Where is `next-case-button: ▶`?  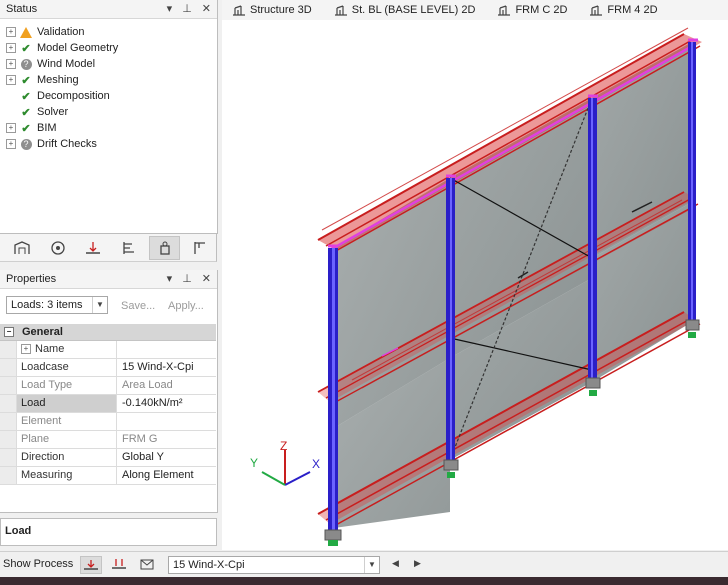
next-case-button: ▶ is located at coordinates (417, 563).